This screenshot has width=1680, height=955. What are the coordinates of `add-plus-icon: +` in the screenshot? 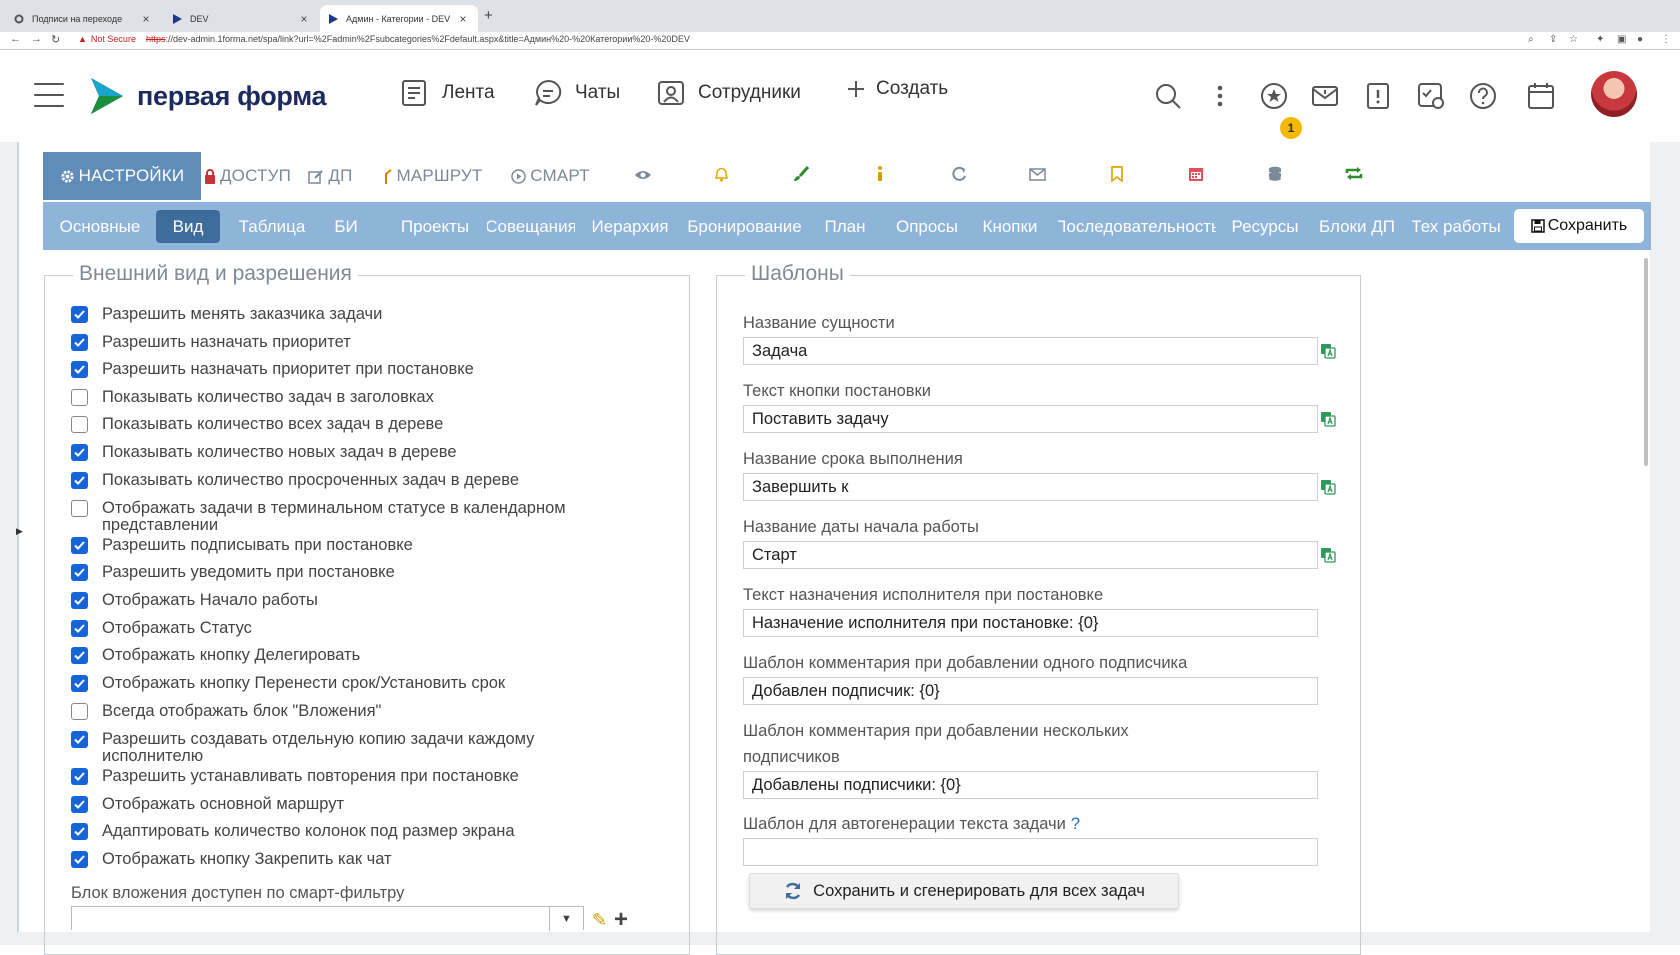 It's located at (621, 920).